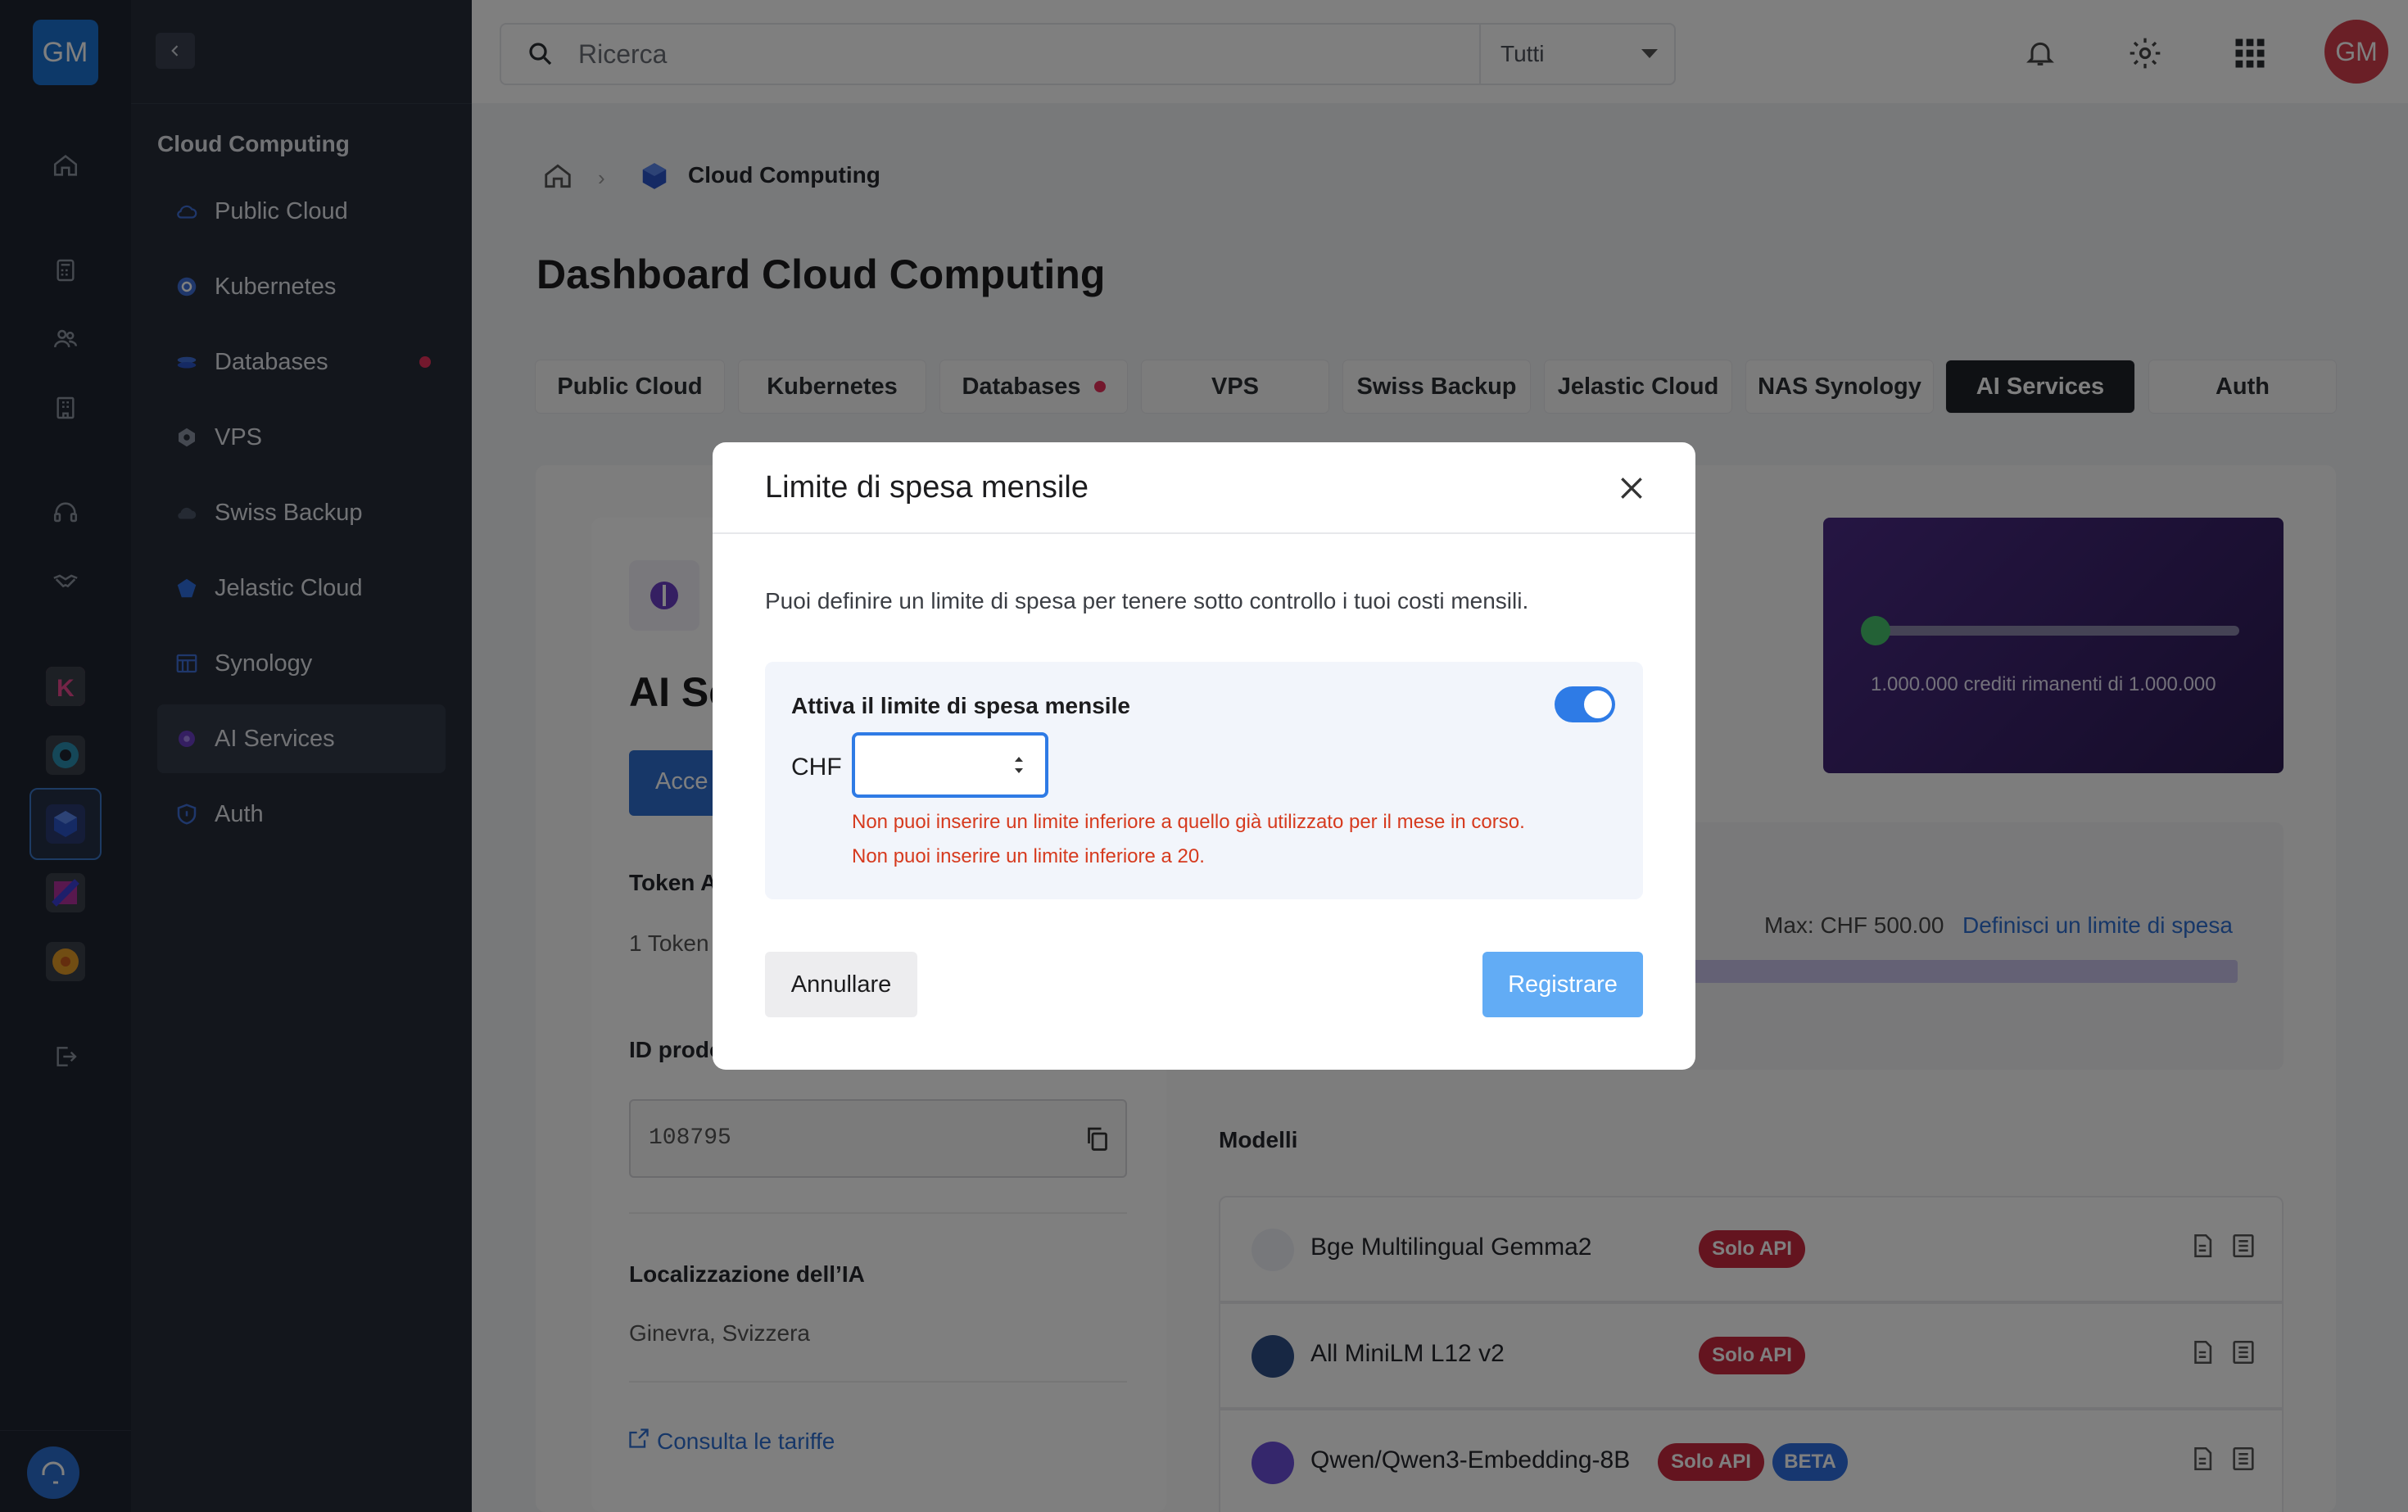 The height and width of the screenshot is (1512, 2408). I want to click on limit-toggle, so click(1585, 704).